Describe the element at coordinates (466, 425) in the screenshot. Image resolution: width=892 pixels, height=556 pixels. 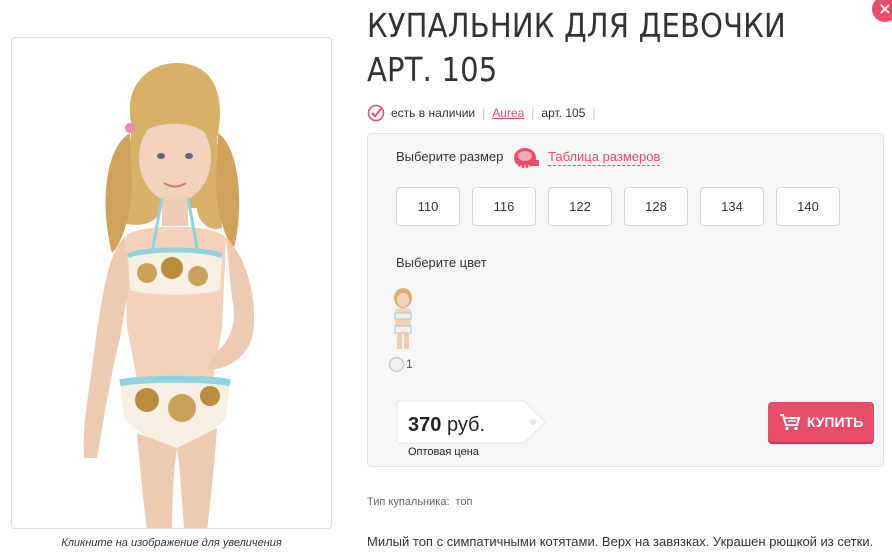
I see `price-currency: руб.` at that location.